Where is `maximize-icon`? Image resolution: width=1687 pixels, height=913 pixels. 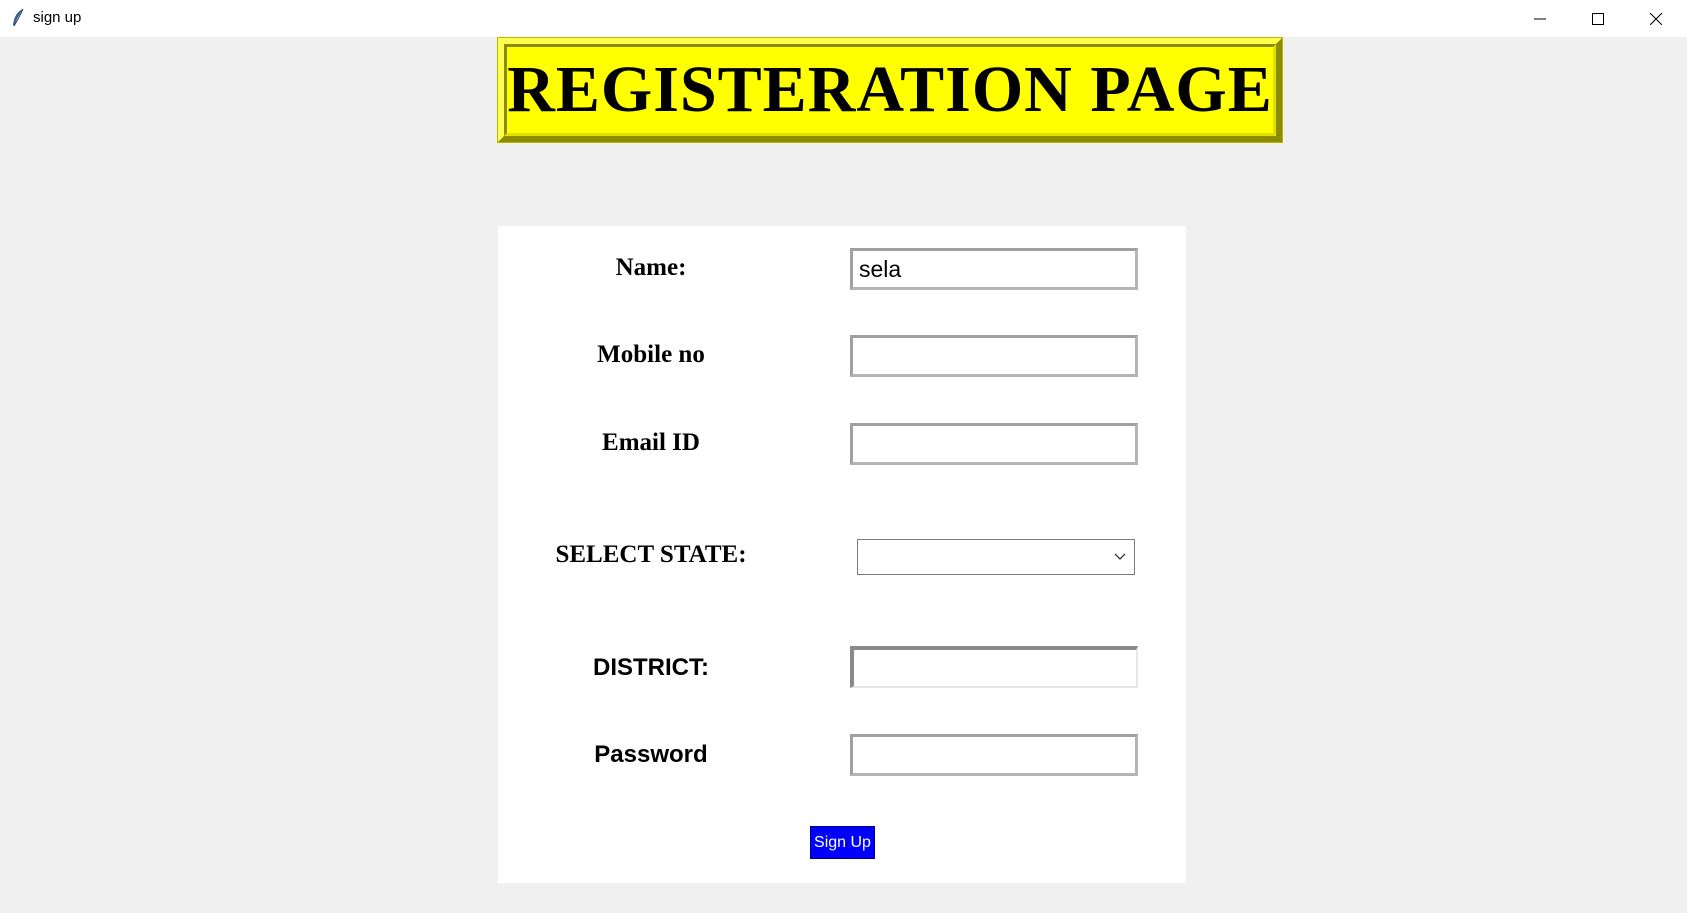 maximize-icon is located at coordinates (1598, 18).